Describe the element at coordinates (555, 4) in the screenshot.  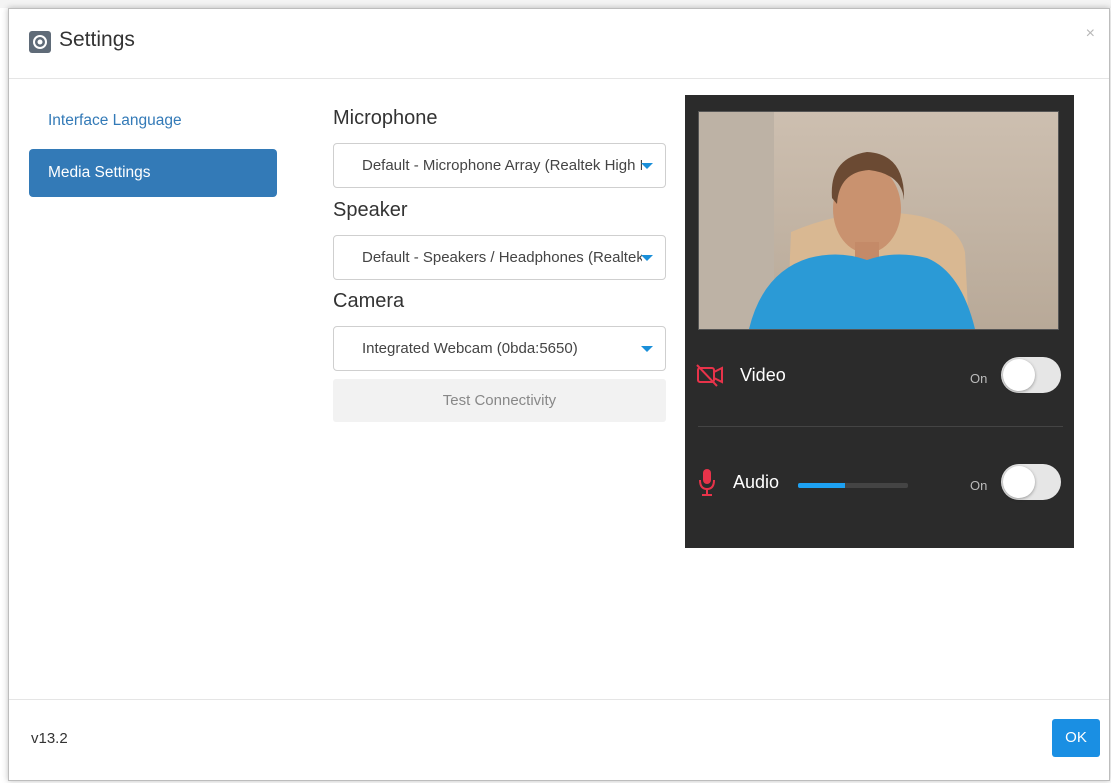
I see `background-window-strip` at that location.